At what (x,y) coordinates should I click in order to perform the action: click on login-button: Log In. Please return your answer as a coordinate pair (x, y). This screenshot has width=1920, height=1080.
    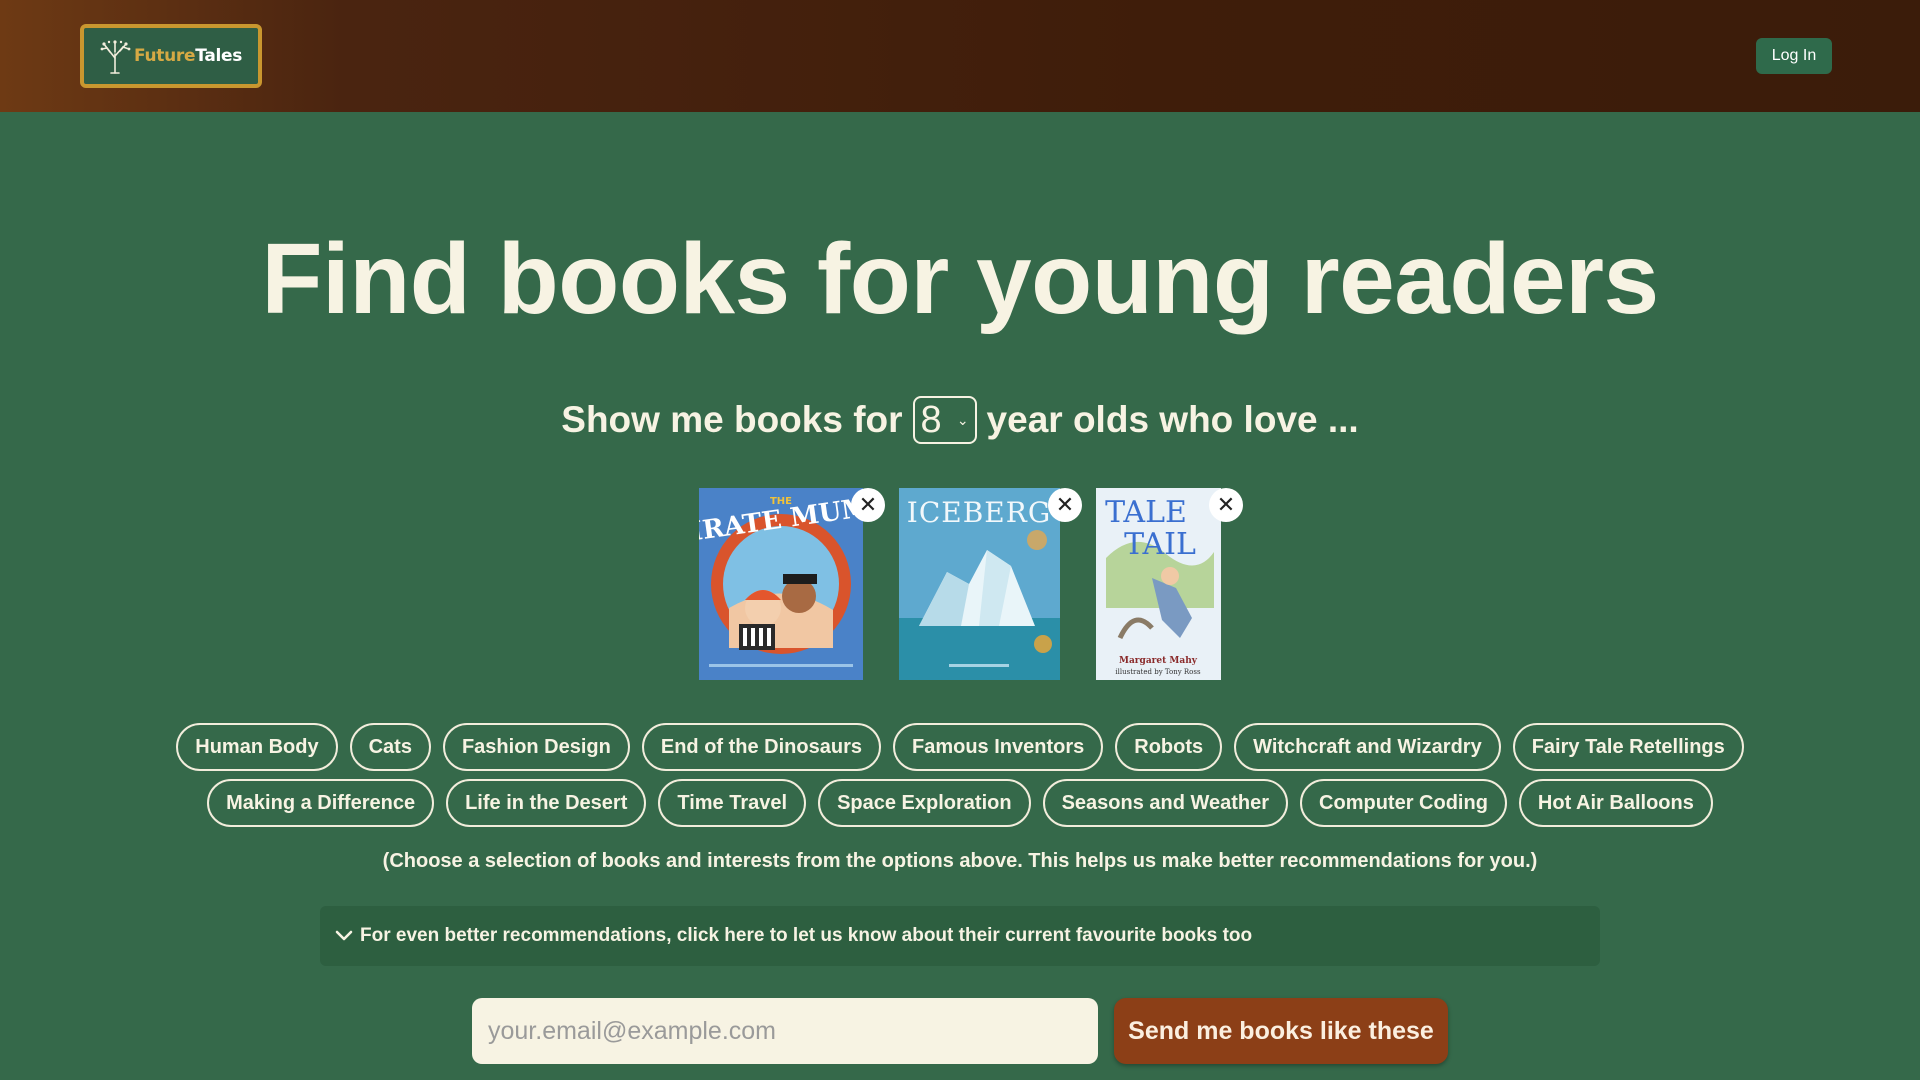
    Looking at the image, I should click on (1794, 56).